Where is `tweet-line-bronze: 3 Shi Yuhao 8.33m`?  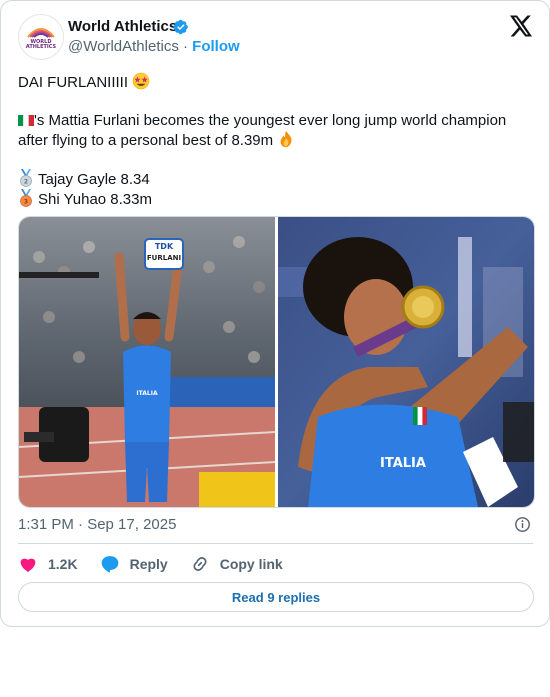
tweet-line-bronze: 3 Shi Yuhao 8.33m is located at coordinates (268, 199).